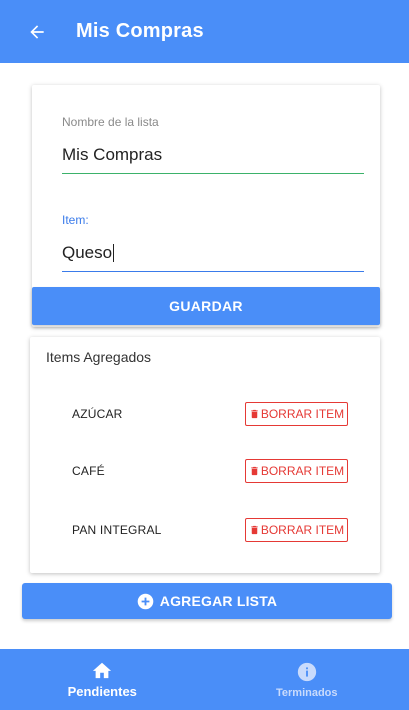 Image resolution: width=409 pixels, height=710 pixels. Describe the element at coordinates (112, 154) in the screenshot. I see `list-name-value: Mis Compras` at that location.